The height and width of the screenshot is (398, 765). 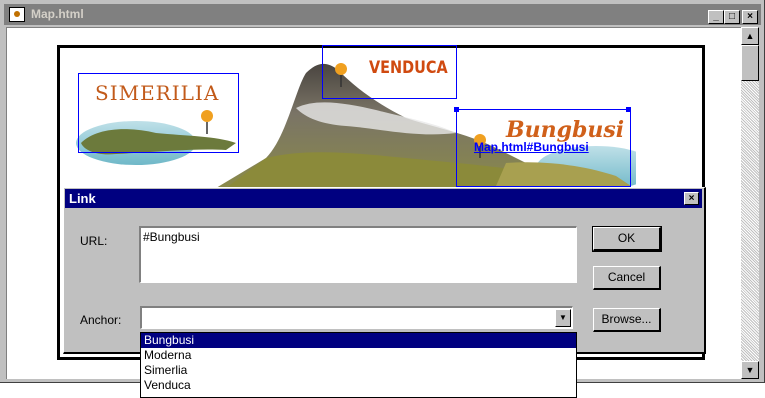 I want to click on anchor-option: Simerlia, so click(x=358, y=370).